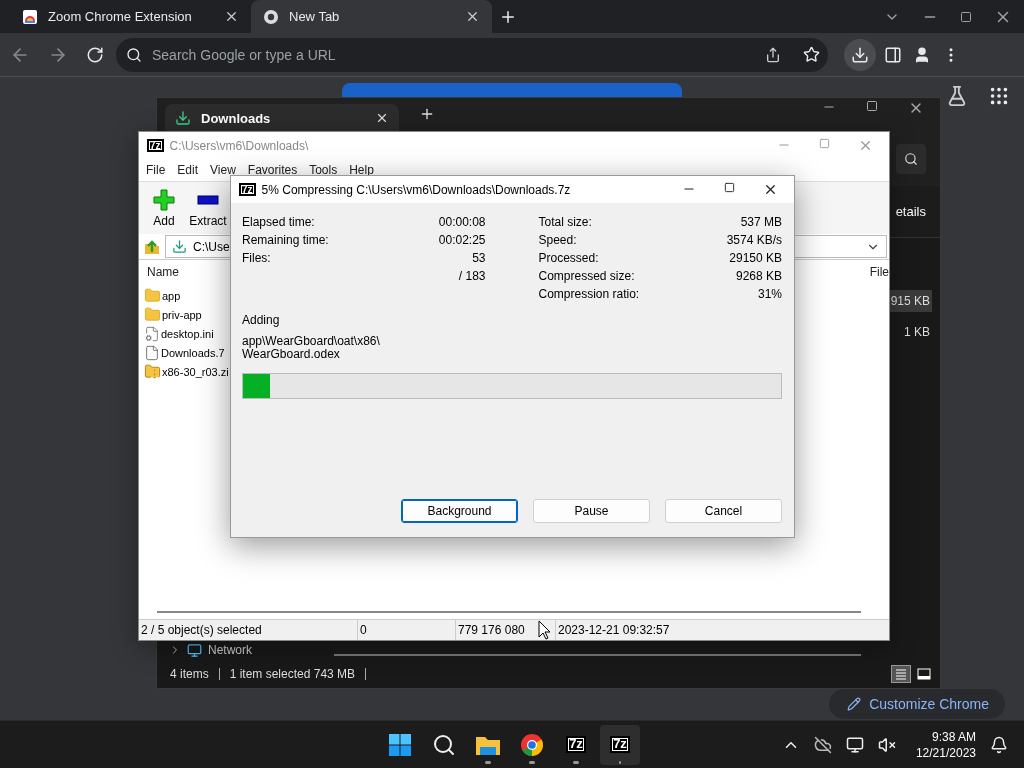  I want to click on stat-label: Remaining time:, so click(285, 240).